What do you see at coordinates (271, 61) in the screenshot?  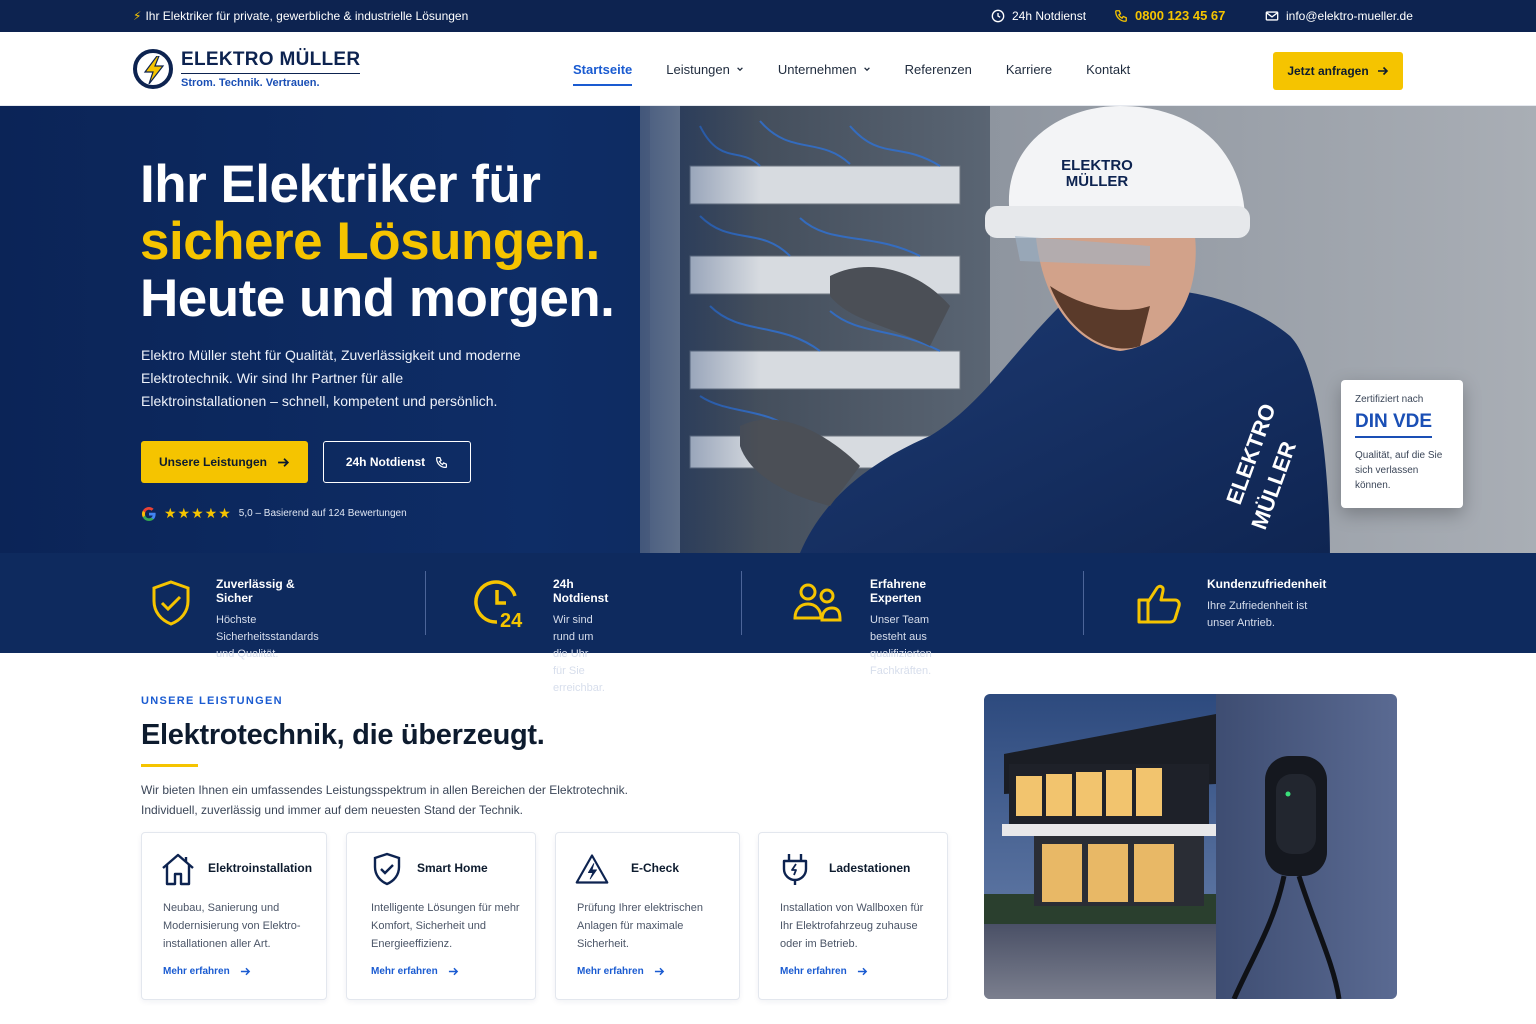 I see `brand-name: ELEKTRO MÜLLER` at bounding box center [271, 61].